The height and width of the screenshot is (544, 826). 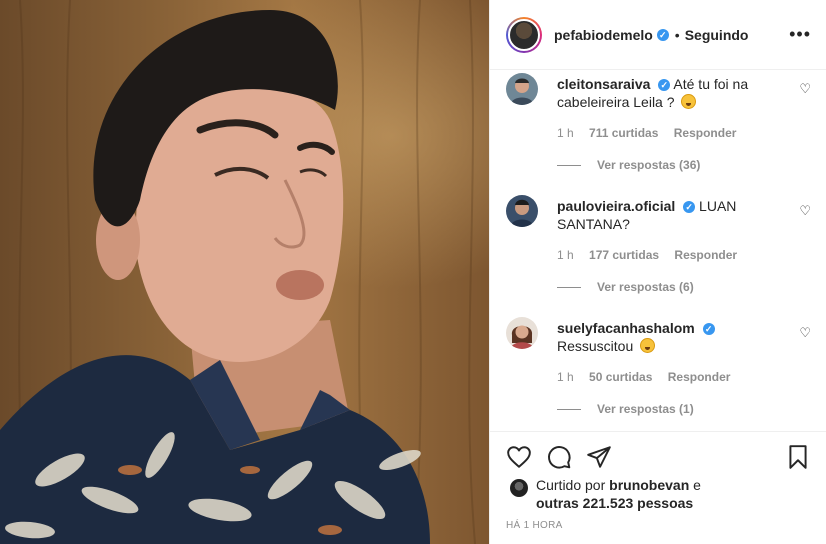 What do you see at coordinates (645, 409) in the screenshot?
I see `view-replies-label: Ver respostas (1)` at bounding box center [645, 409].